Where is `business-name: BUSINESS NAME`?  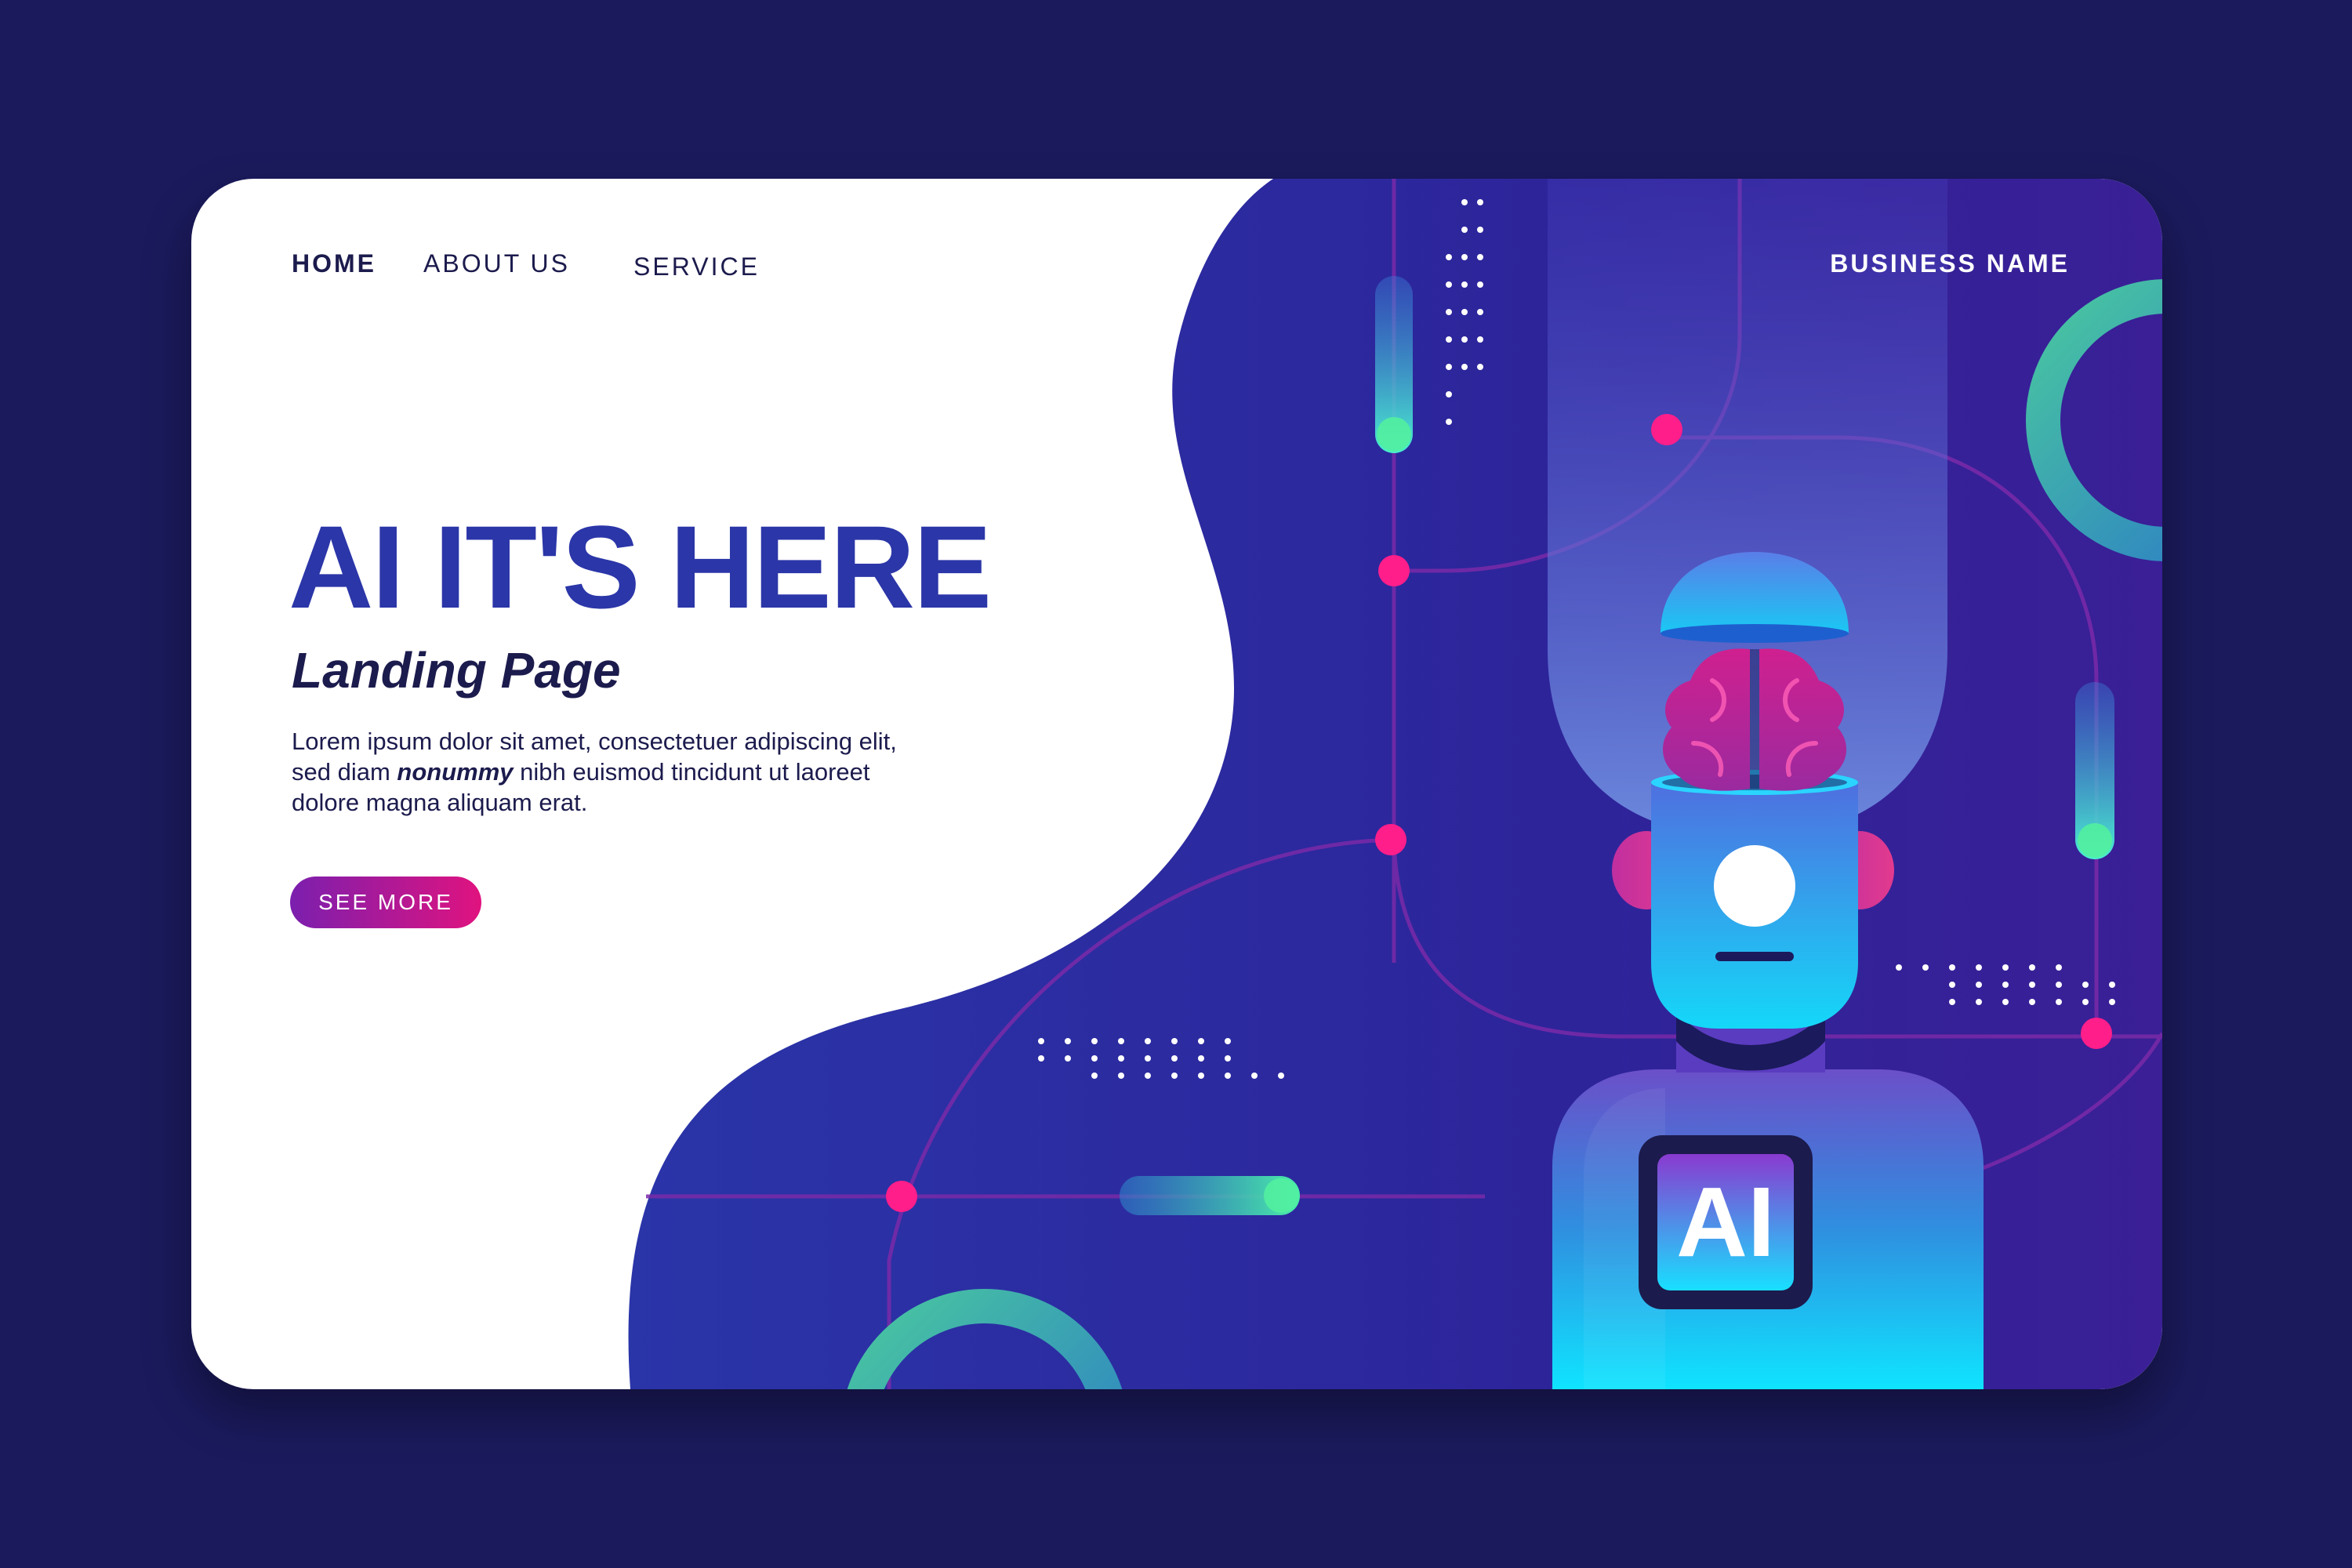 business-name: BUSINESS NAME is located at coordinates (1950, 263).